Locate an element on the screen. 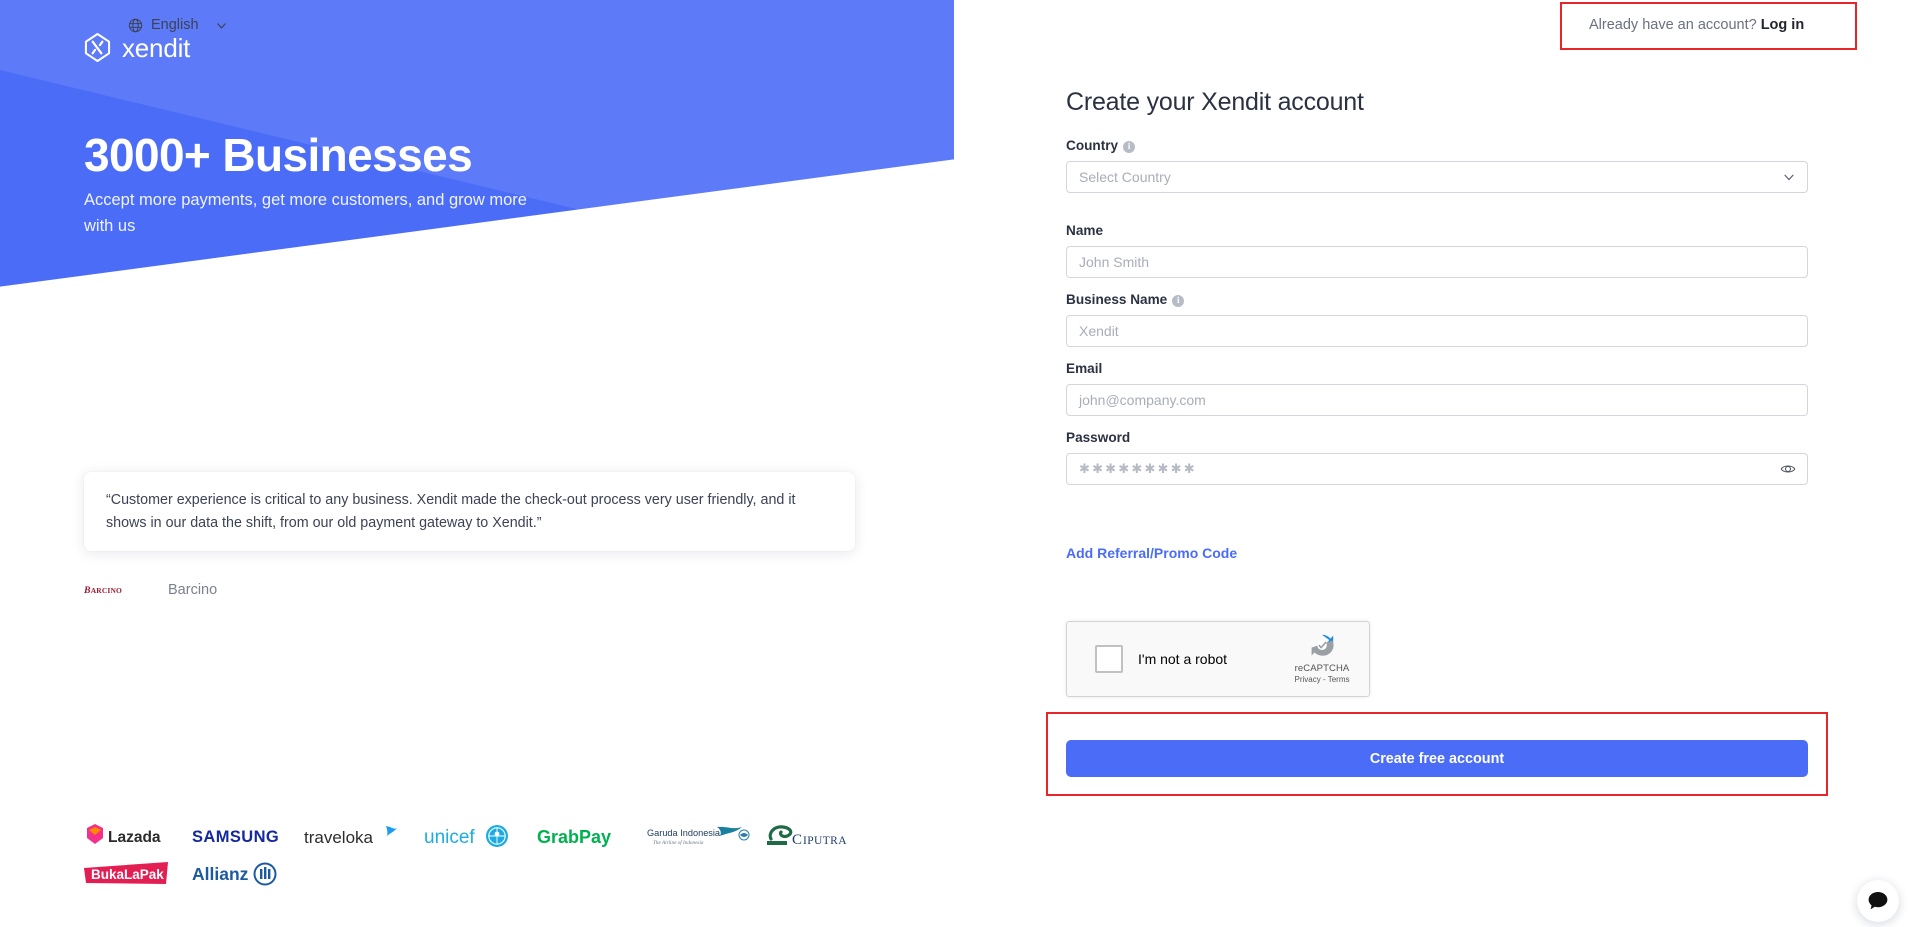  password-input: ✱✱✱✱✱✱✱✱✱ is located at coordinates (1437, 469).